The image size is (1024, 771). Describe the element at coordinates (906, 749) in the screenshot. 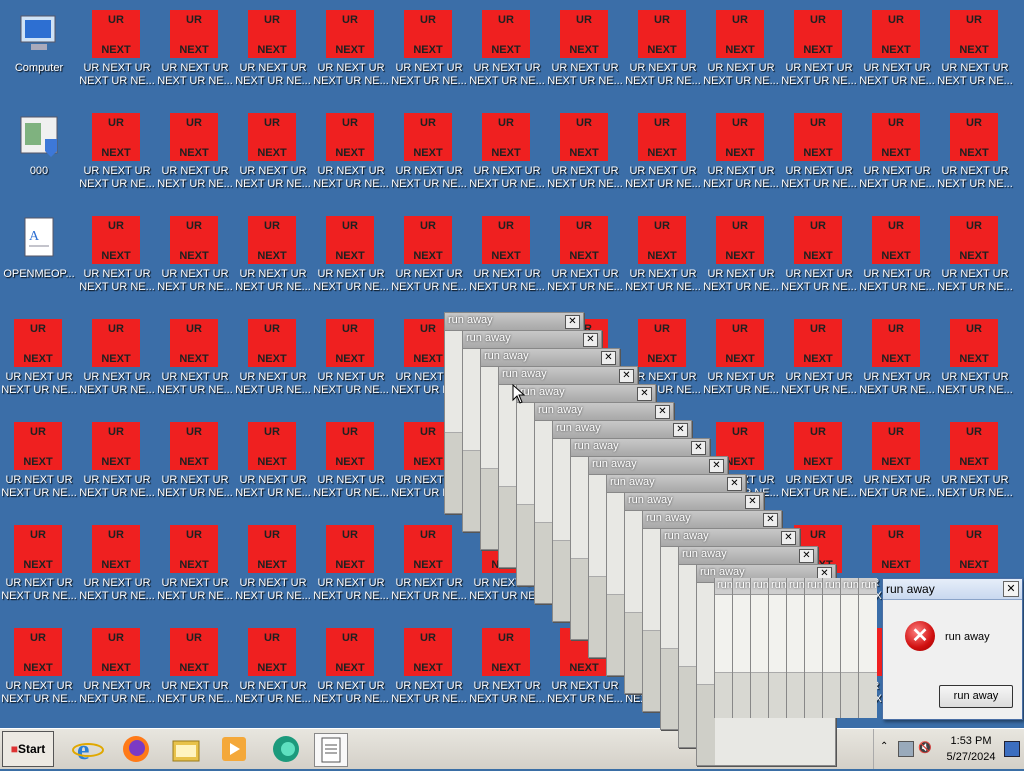

I see `network-icon` at that location.